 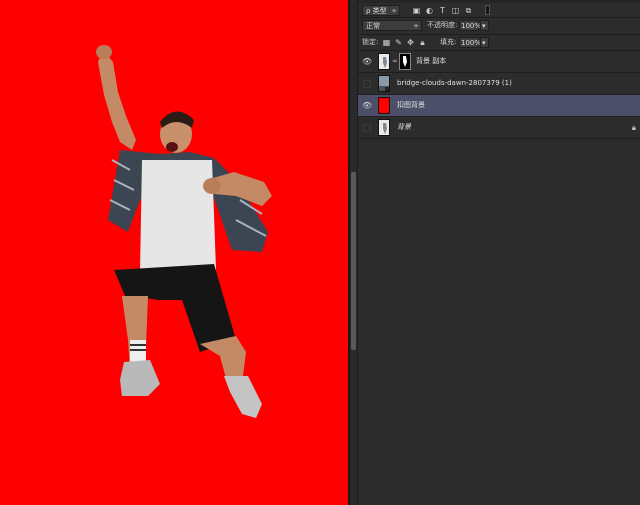 I want to click on layer-row-cutout-background: 👁︎ 扣图背景, so click(x=499, y=106).